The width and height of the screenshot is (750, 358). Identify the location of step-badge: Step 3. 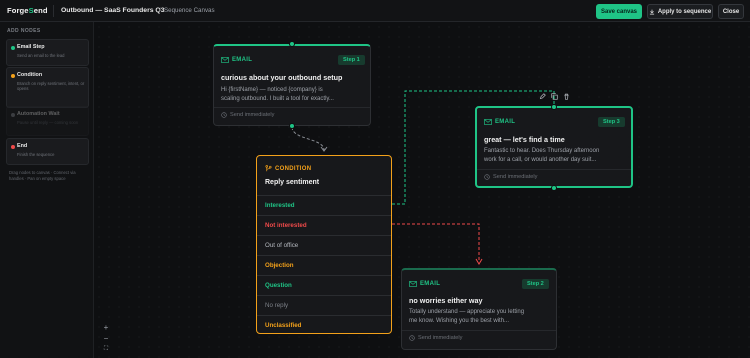
(611, 122).